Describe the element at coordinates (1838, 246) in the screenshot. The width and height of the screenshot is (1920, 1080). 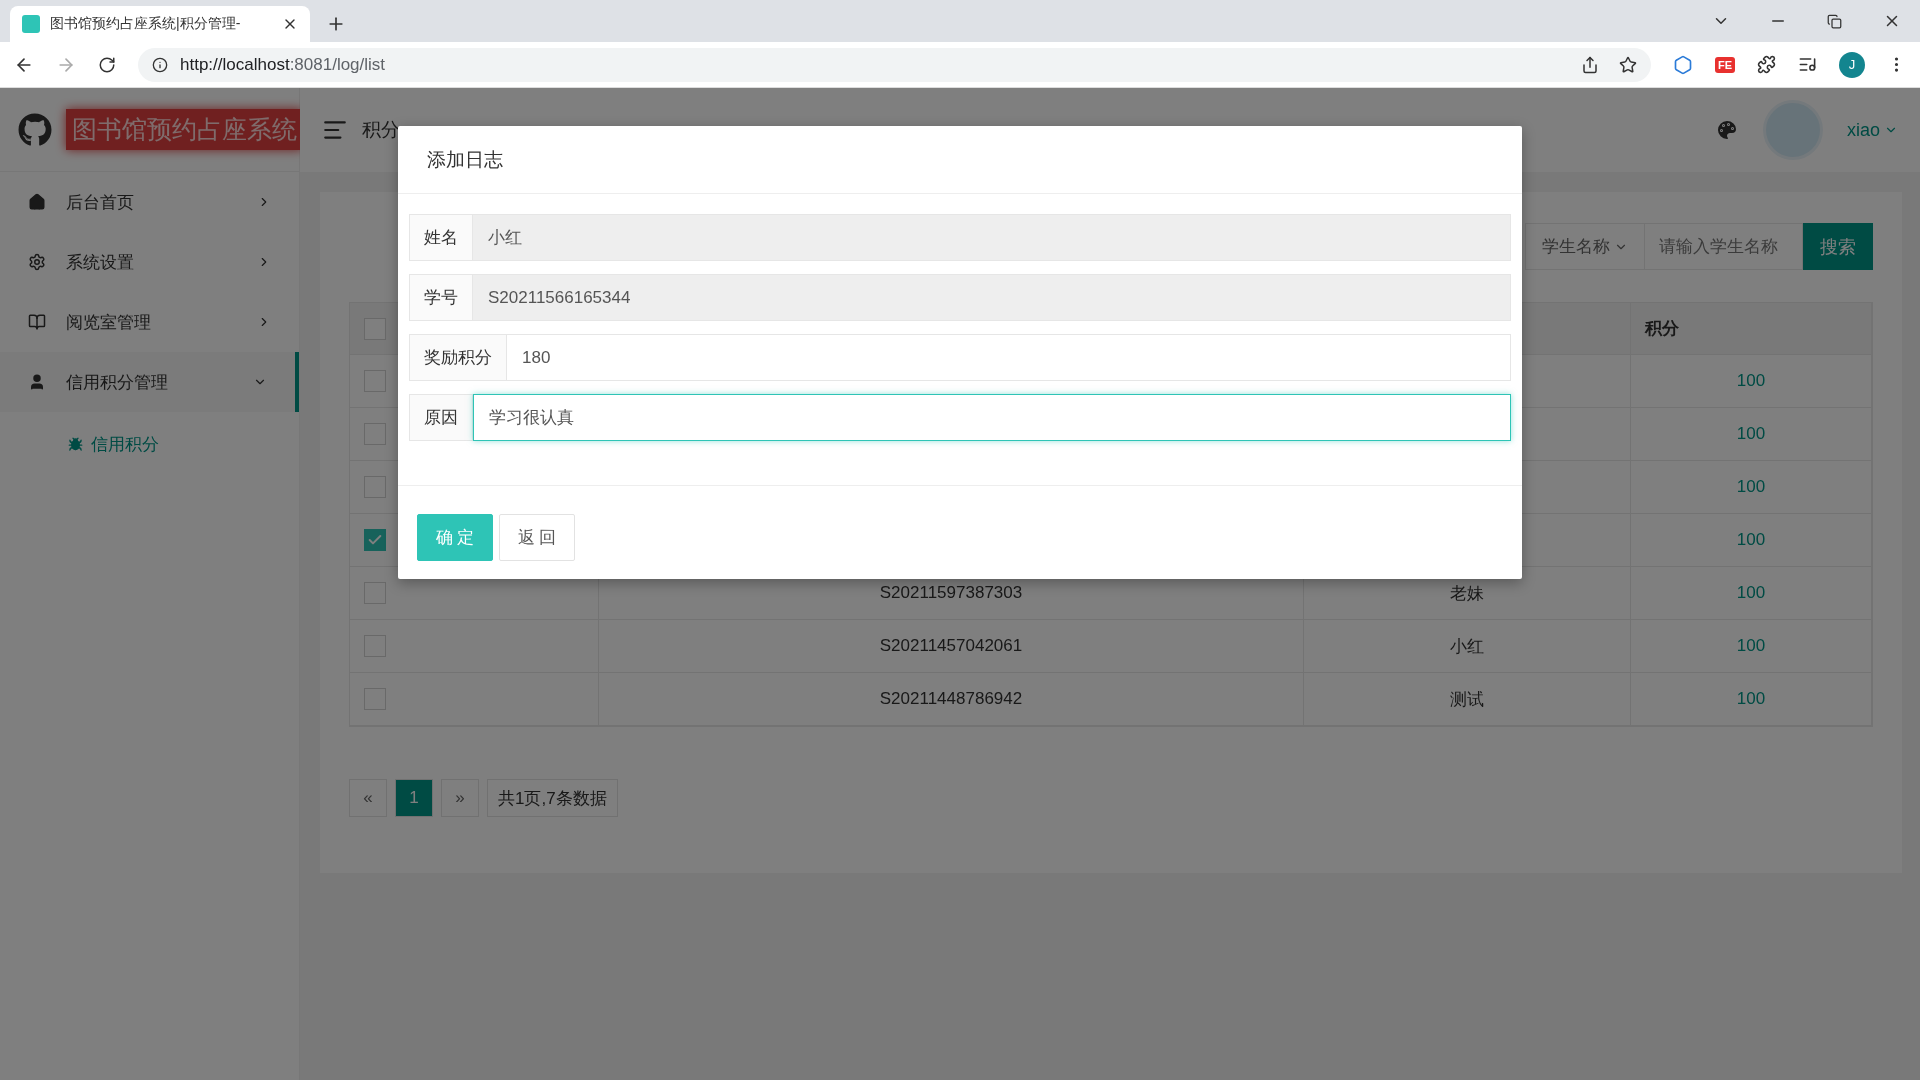
I see `search-button: 搜索` at that location.